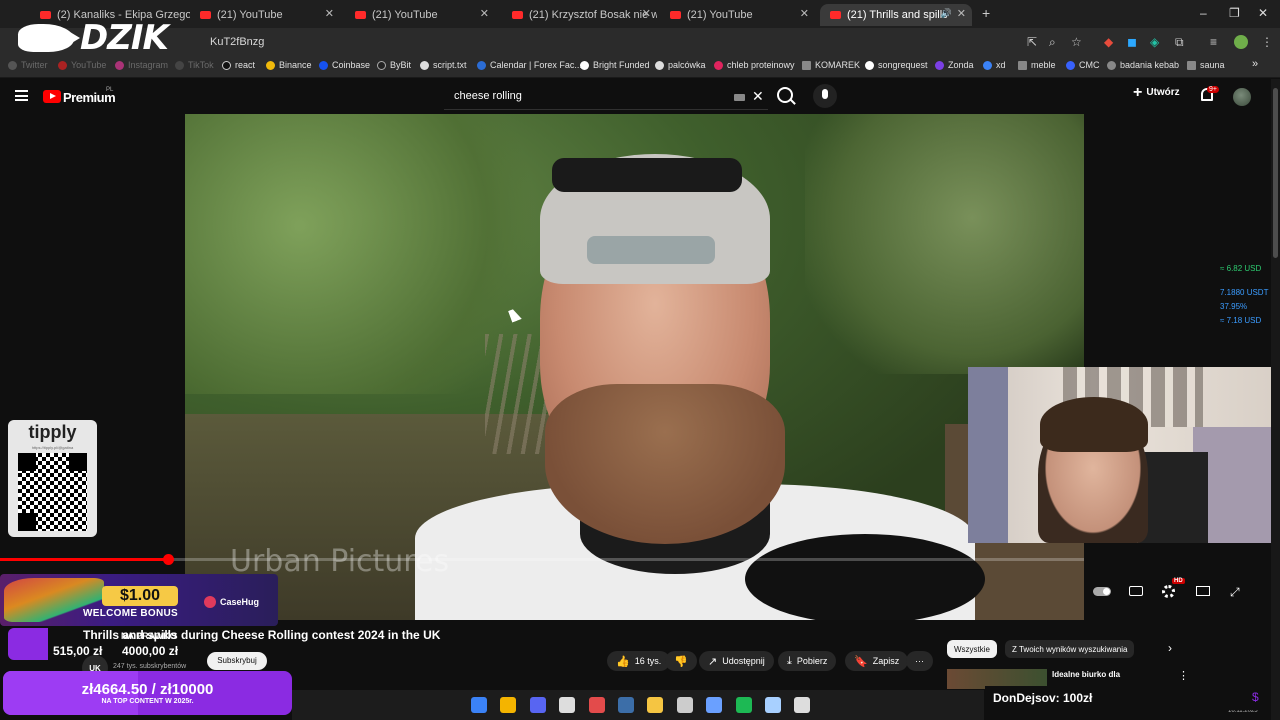 The height and width of the screenshot is (720, 1280). I want to click on bookmark-folder: KOMAREK, so click(831, 65).